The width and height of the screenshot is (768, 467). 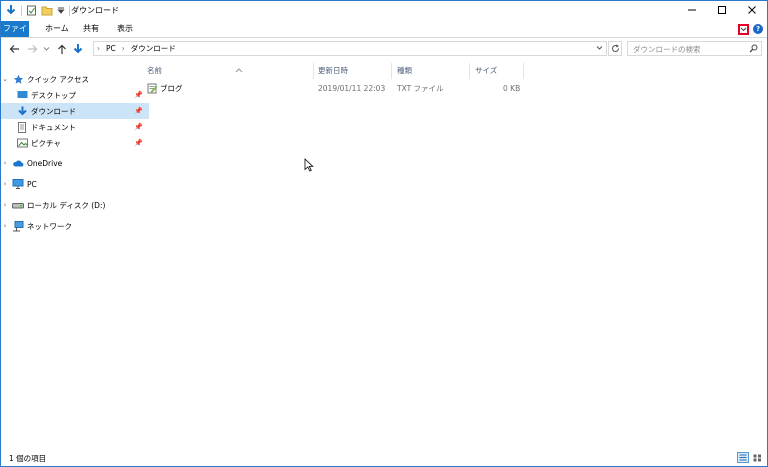 I want to click on large-icons-view-button, so click(x=757, y=457).